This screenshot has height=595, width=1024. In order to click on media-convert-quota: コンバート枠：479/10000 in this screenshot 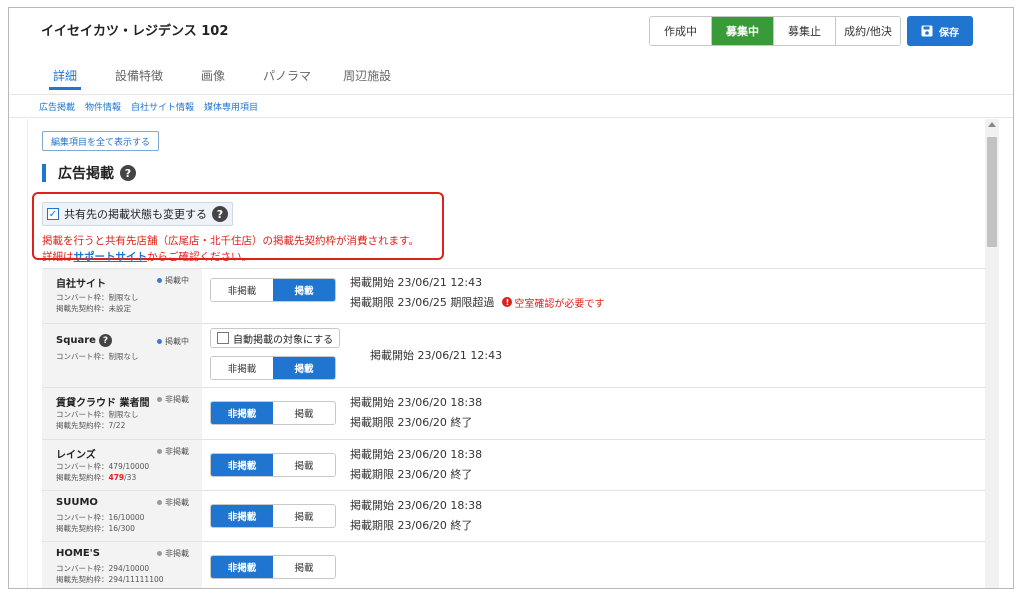, I will do `click(103, 466)`.